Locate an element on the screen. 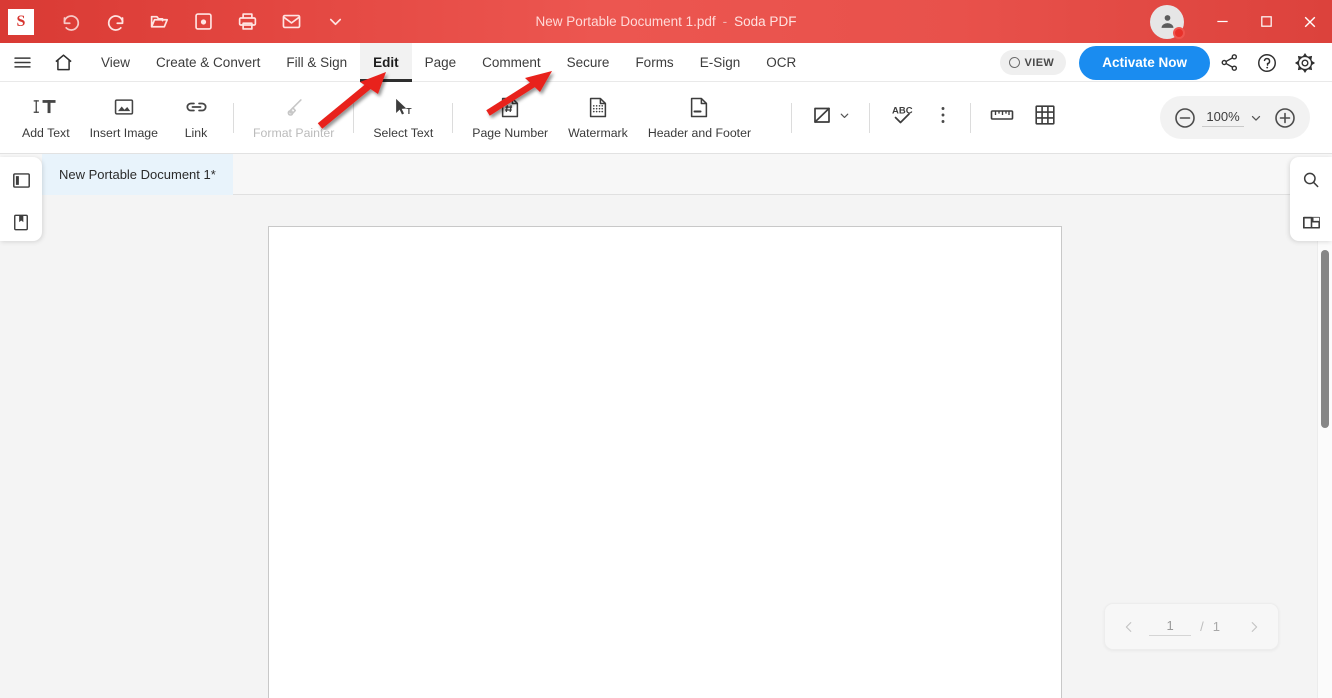 The height and width of the screenshot is (698, 1332). tab-ocr: OCR is located at coordinates (781, 62).